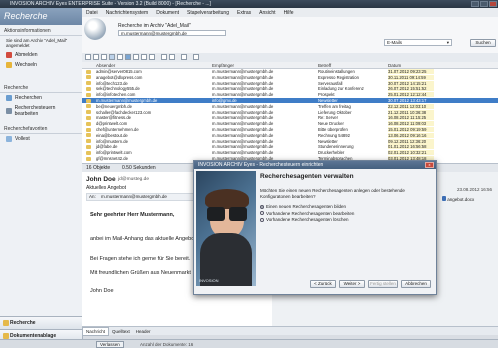  I want to click on attachment-item: angebot.docx, so click(458, 199).